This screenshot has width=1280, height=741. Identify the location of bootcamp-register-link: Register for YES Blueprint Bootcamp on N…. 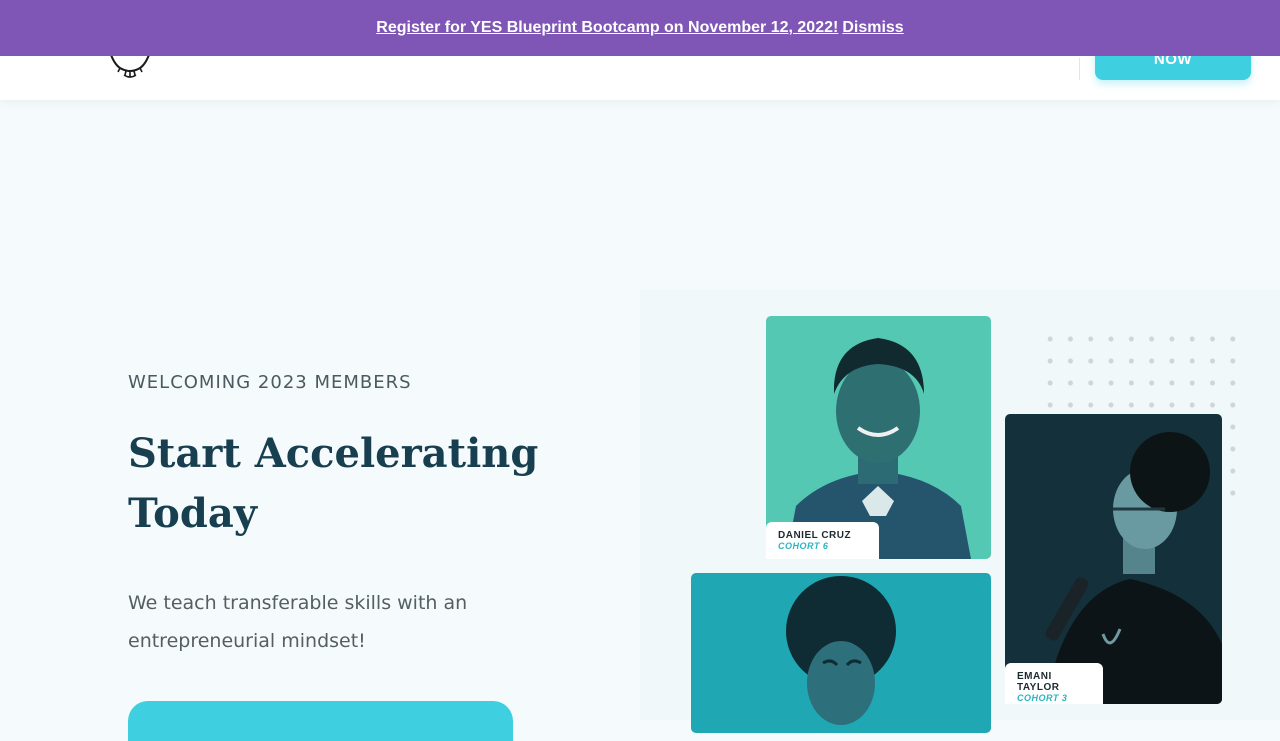
(607, 28).